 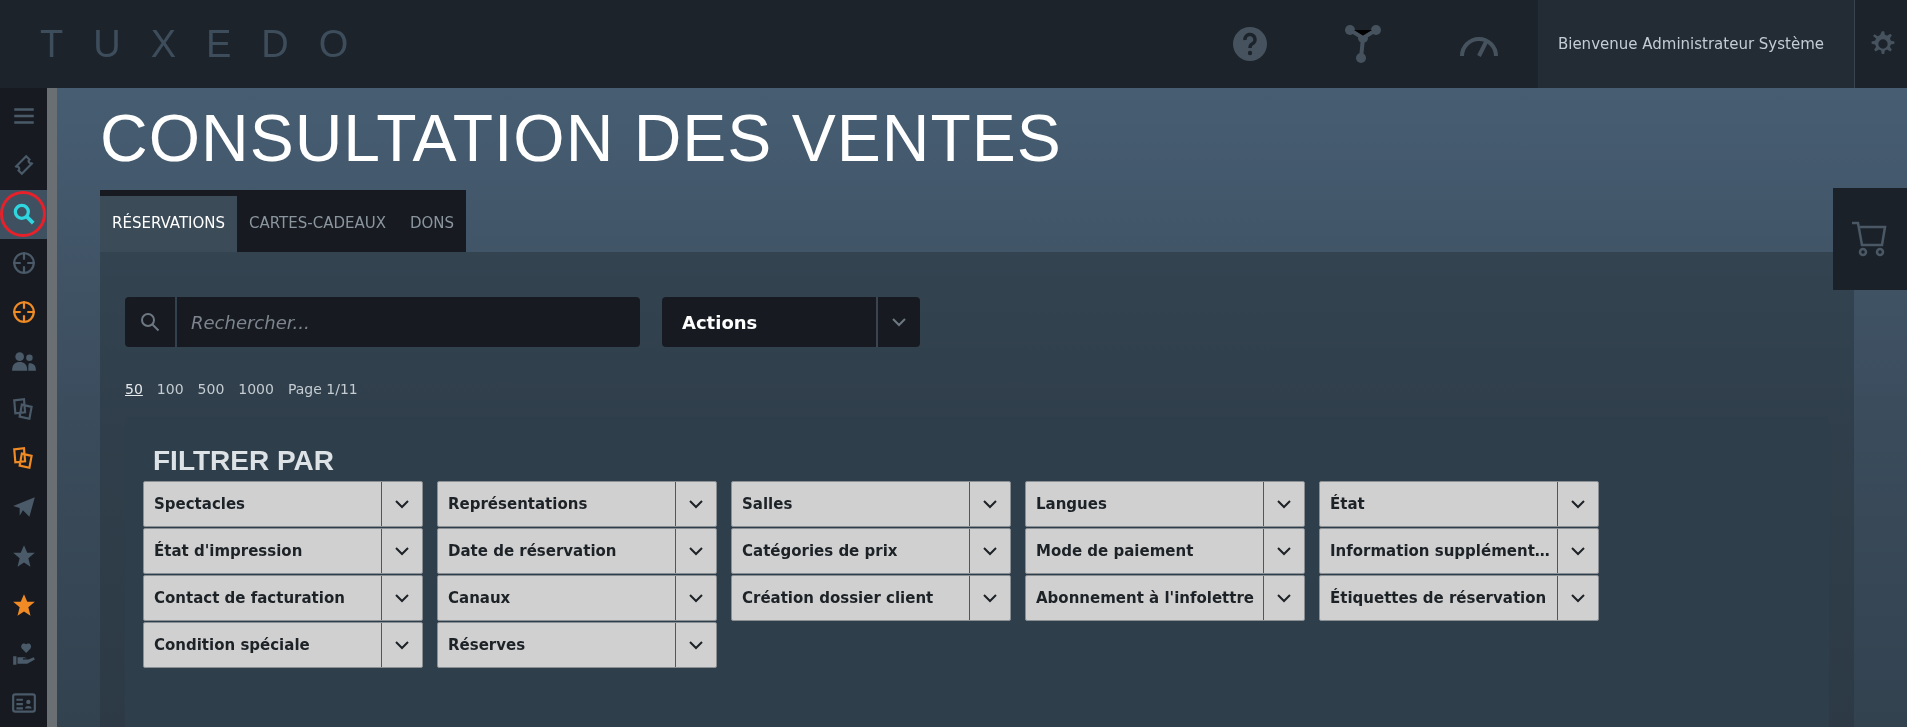 What do you see at coordinates (1459, 598) in the screenshot?
I see `filter-dropdown: Étiquettes de réservation` at bounding box center [1459, 598].